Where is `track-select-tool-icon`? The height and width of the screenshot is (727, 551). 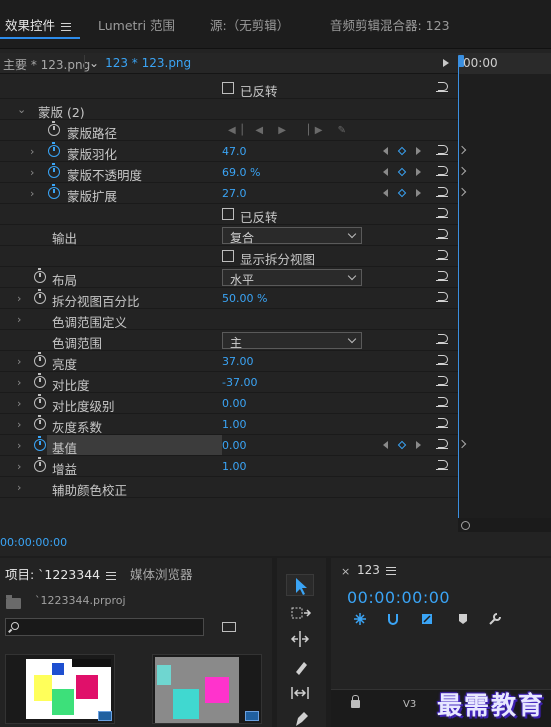
track-select-tool-icon is located at coordinates (300, 613).